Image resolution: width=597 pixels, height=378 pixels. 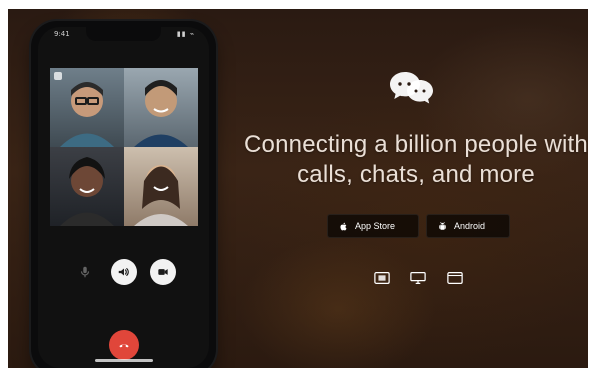 I want to click on participant-4-image, so click(x=161, y=195).